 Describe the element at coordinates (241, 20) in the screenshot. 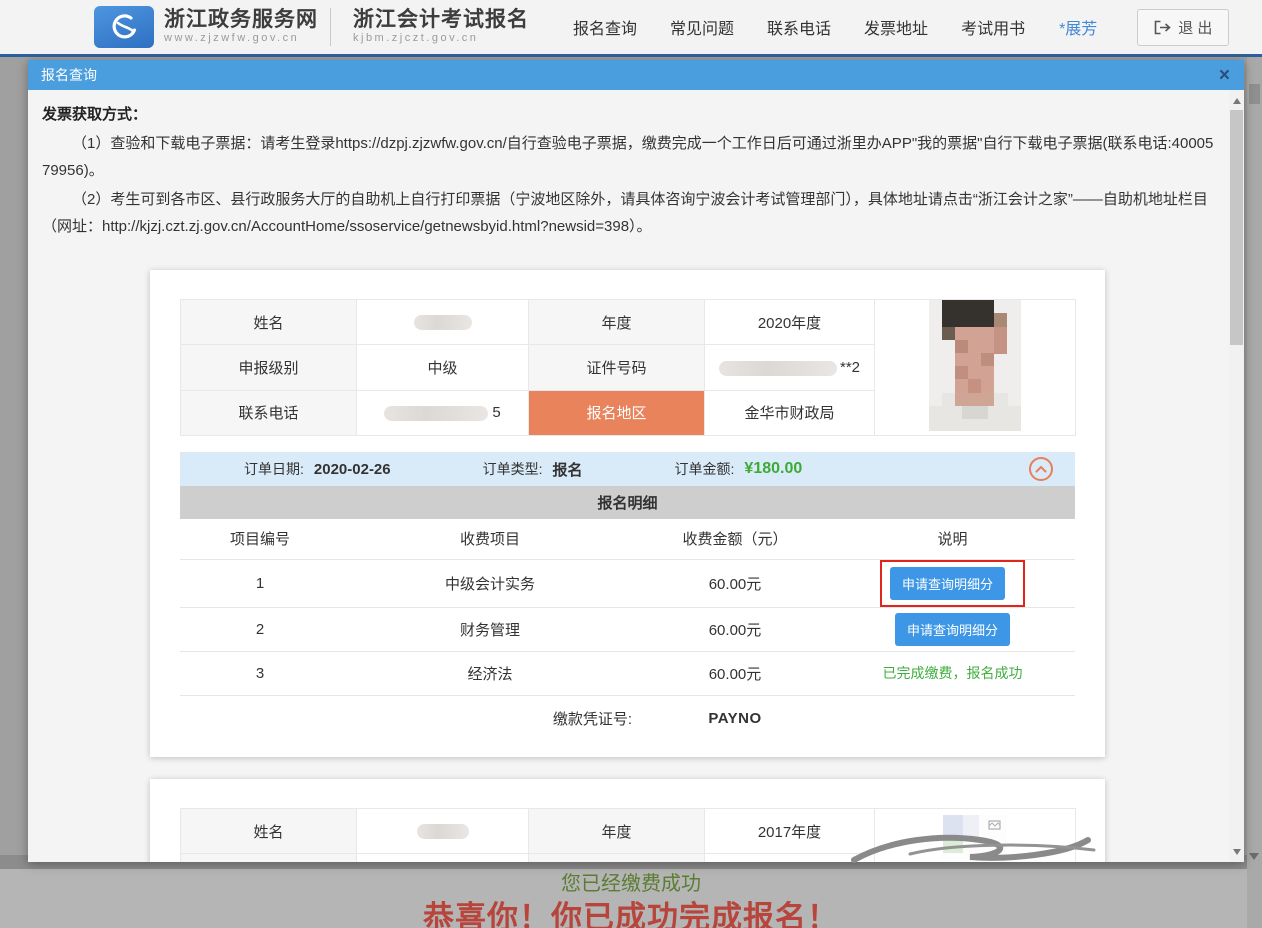

I see `brand-title: 浙江政务服务网` at that location.